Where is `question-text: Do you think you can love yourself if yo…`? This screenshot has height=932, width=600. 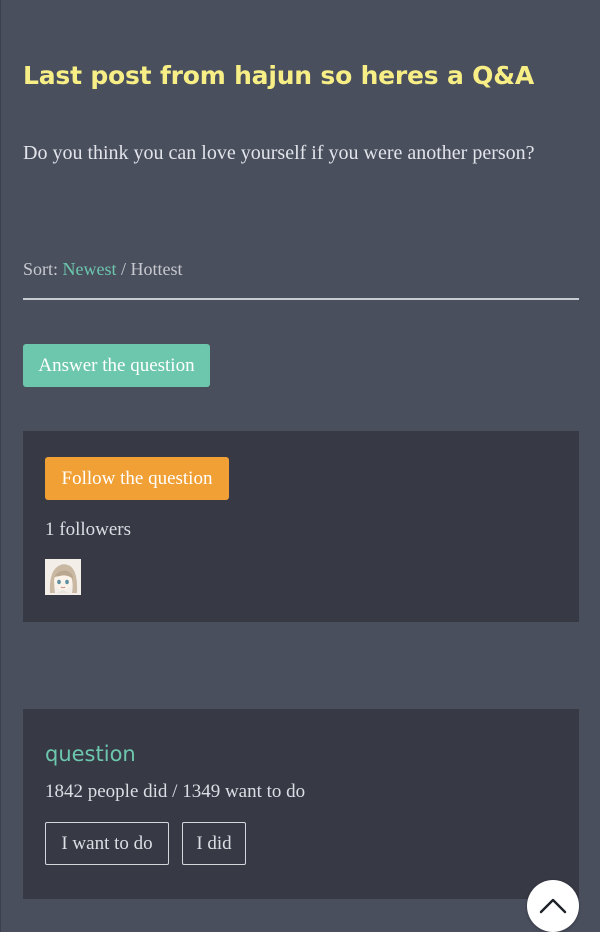 question-text: Do you think you can love yourself if yo… is located at coordinates (279, 153).